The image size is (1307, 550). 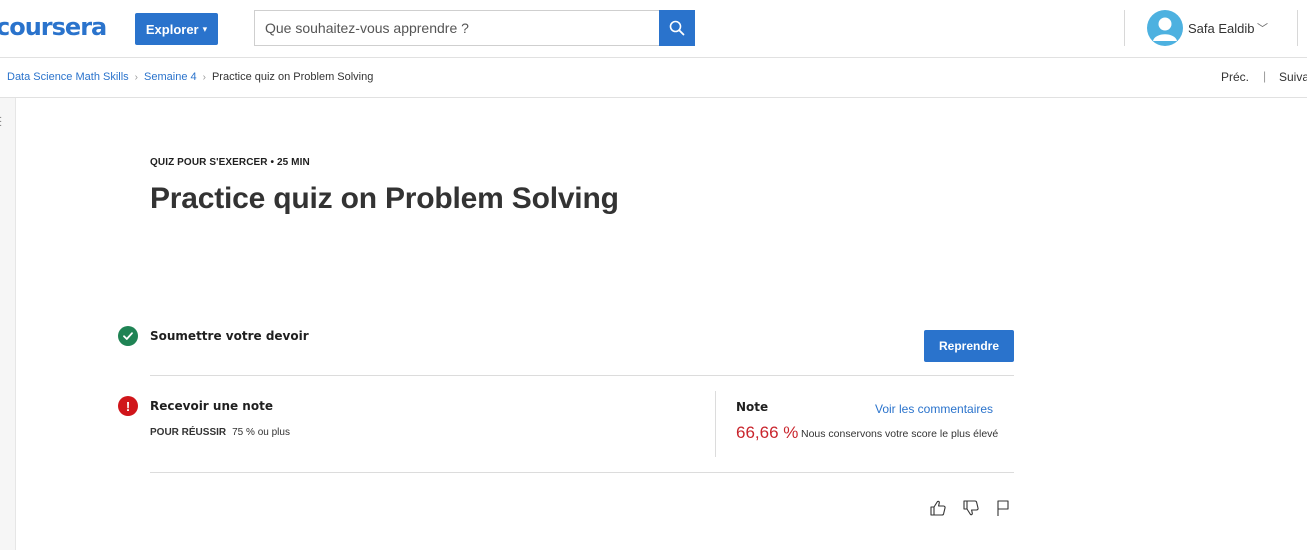 I want to click on retake-button: Reprendre, so click(x=969, y=346).